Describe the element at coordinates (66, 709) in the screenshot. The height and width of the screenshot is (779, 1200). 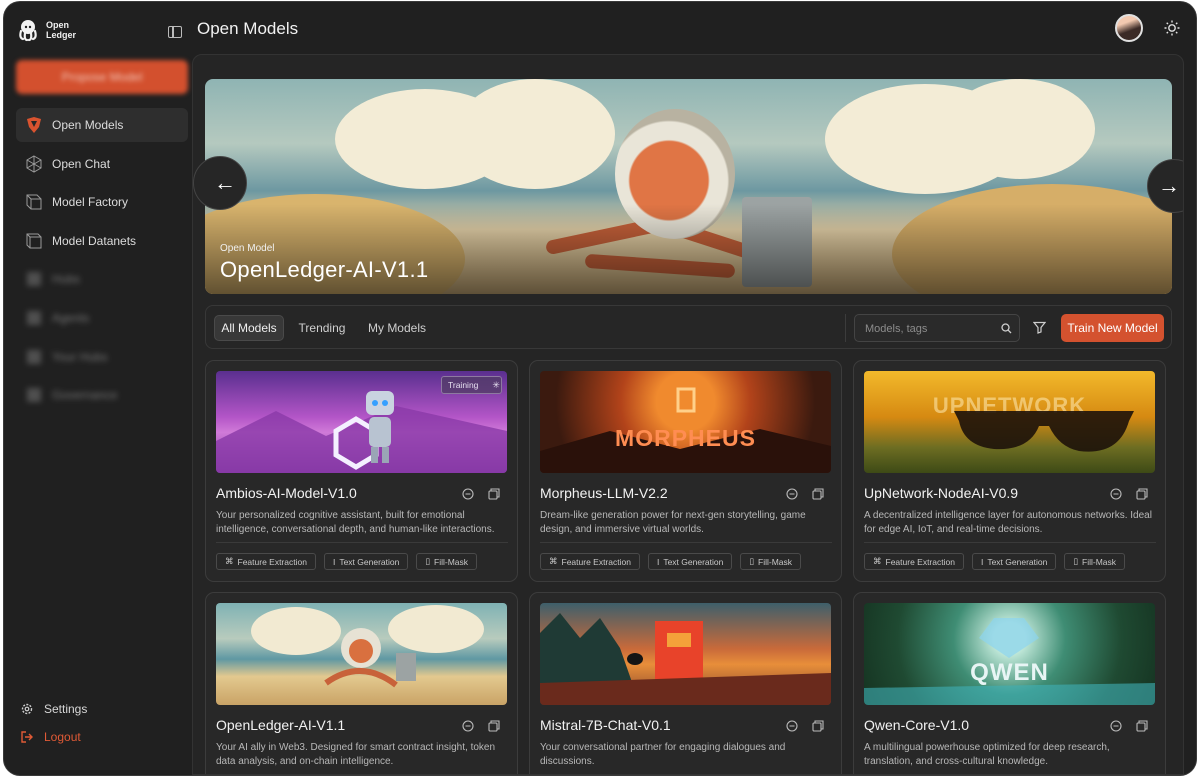
I see `settings-label: Settings` at that location.